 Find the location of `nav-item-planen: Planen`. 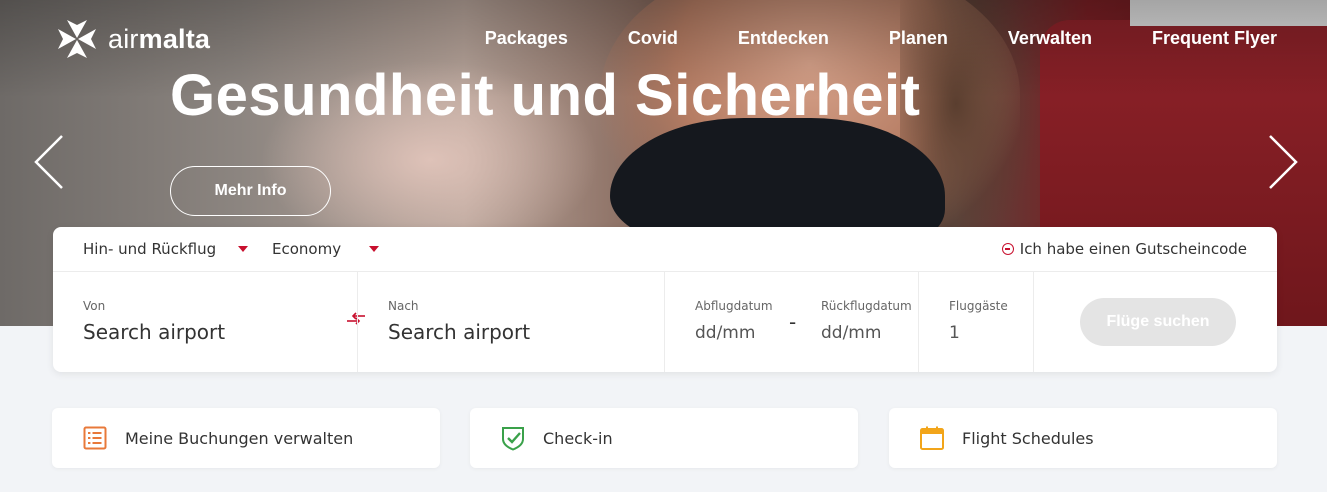

nav-item-planen: Planen is located at coordinates (918, 38).